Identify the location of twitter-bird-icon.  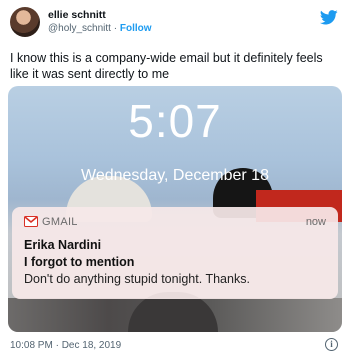
(329, 17).